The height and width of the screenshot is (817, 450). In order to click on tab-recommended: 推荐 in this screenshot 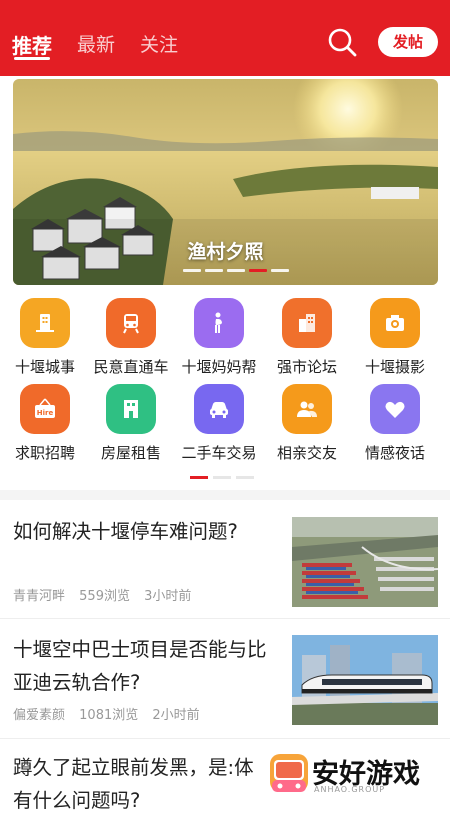, I will do `click(32, 44)`.